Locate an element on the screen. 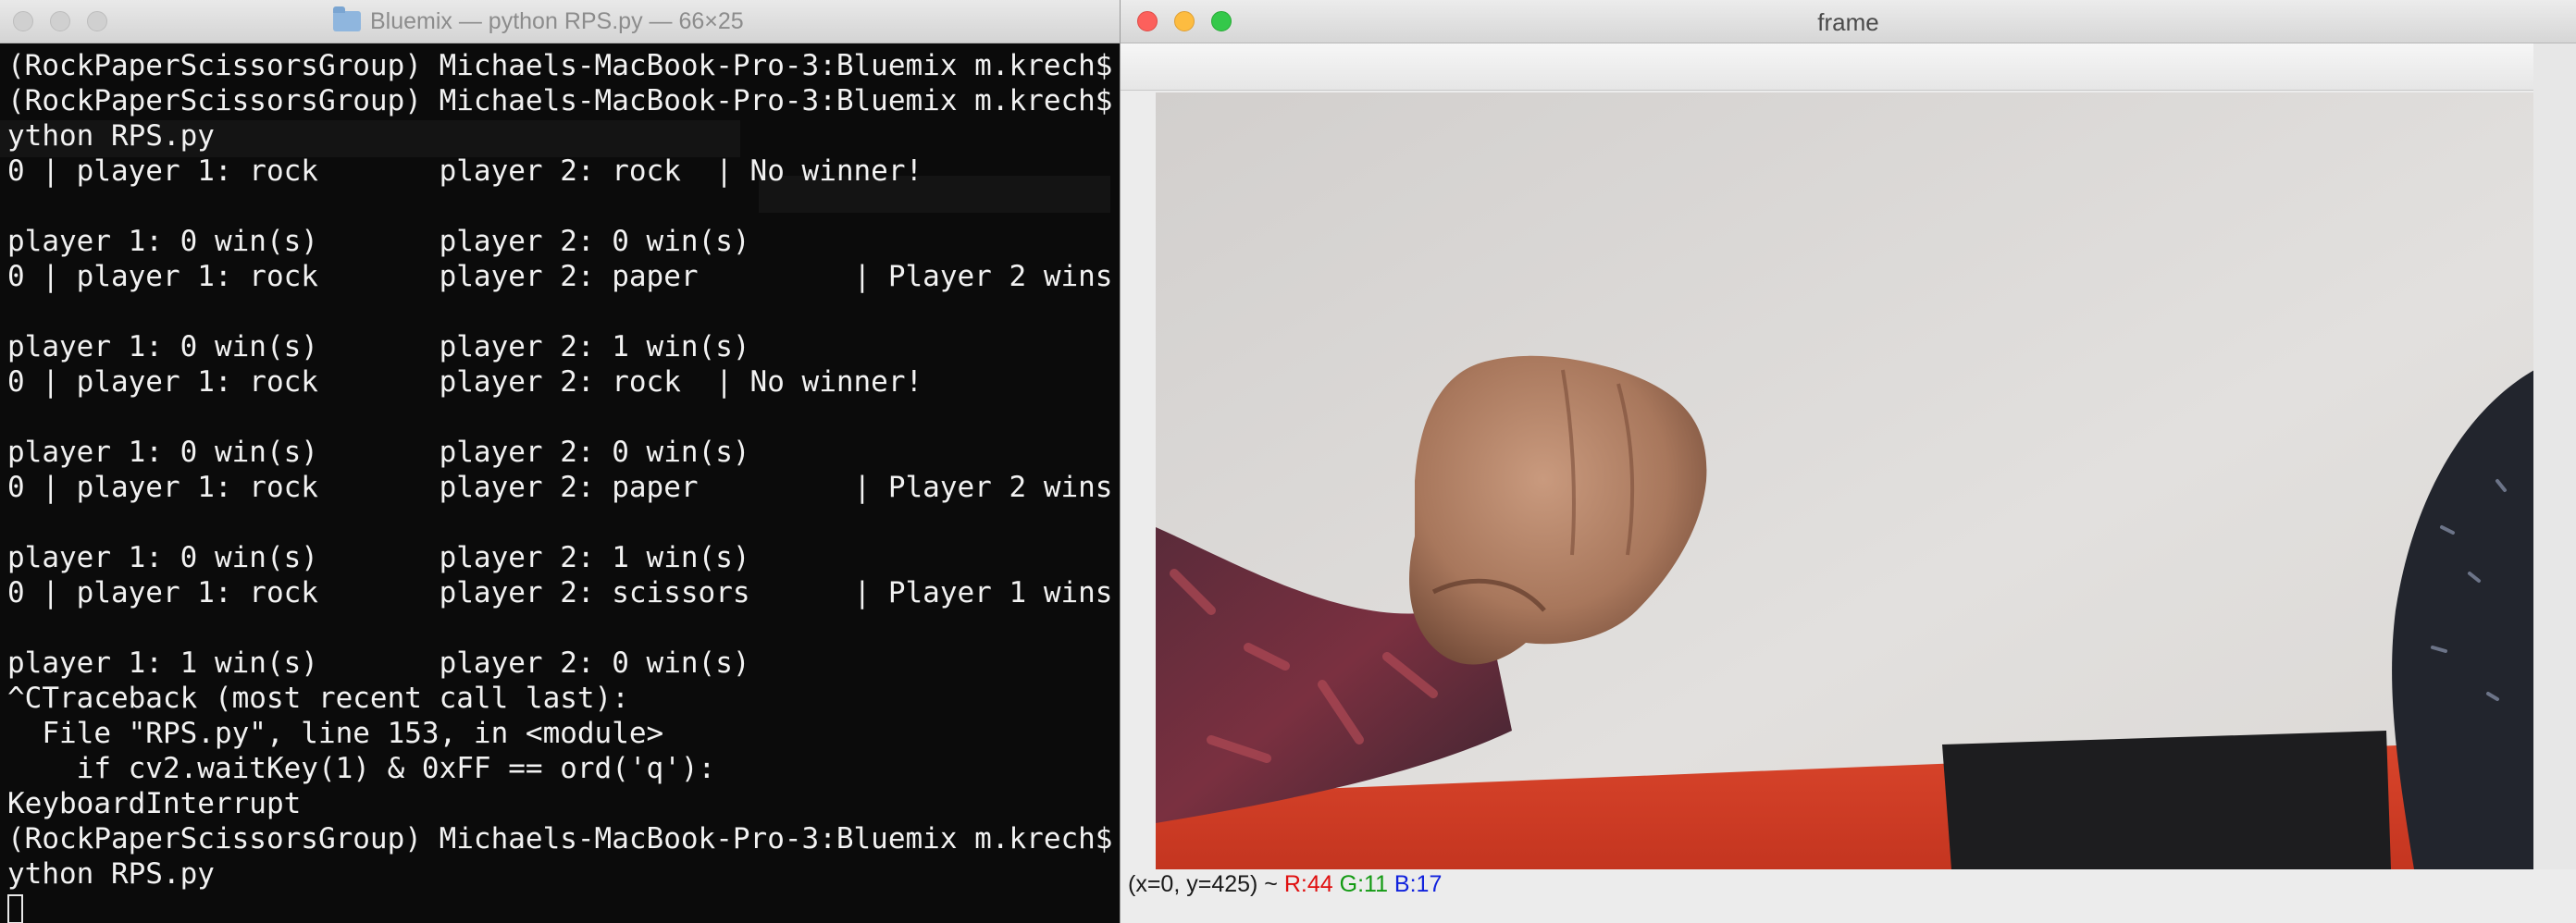  terminal-line: ^CTraceback (most recent call last): is located at coordinates (318, 698).